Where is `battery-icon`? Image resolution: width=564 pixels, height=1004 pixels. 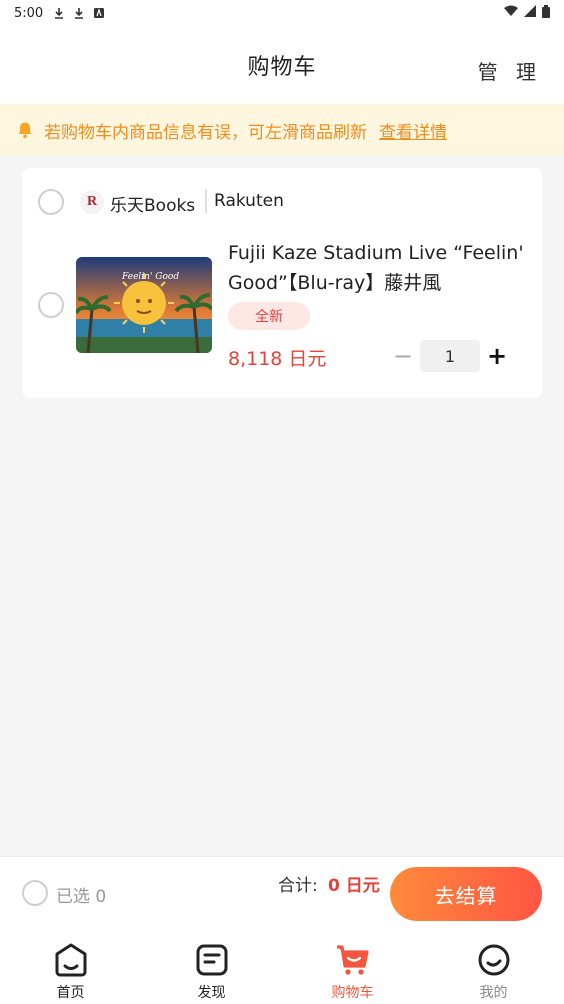 battery-icon is located at coordinates (546, 13).